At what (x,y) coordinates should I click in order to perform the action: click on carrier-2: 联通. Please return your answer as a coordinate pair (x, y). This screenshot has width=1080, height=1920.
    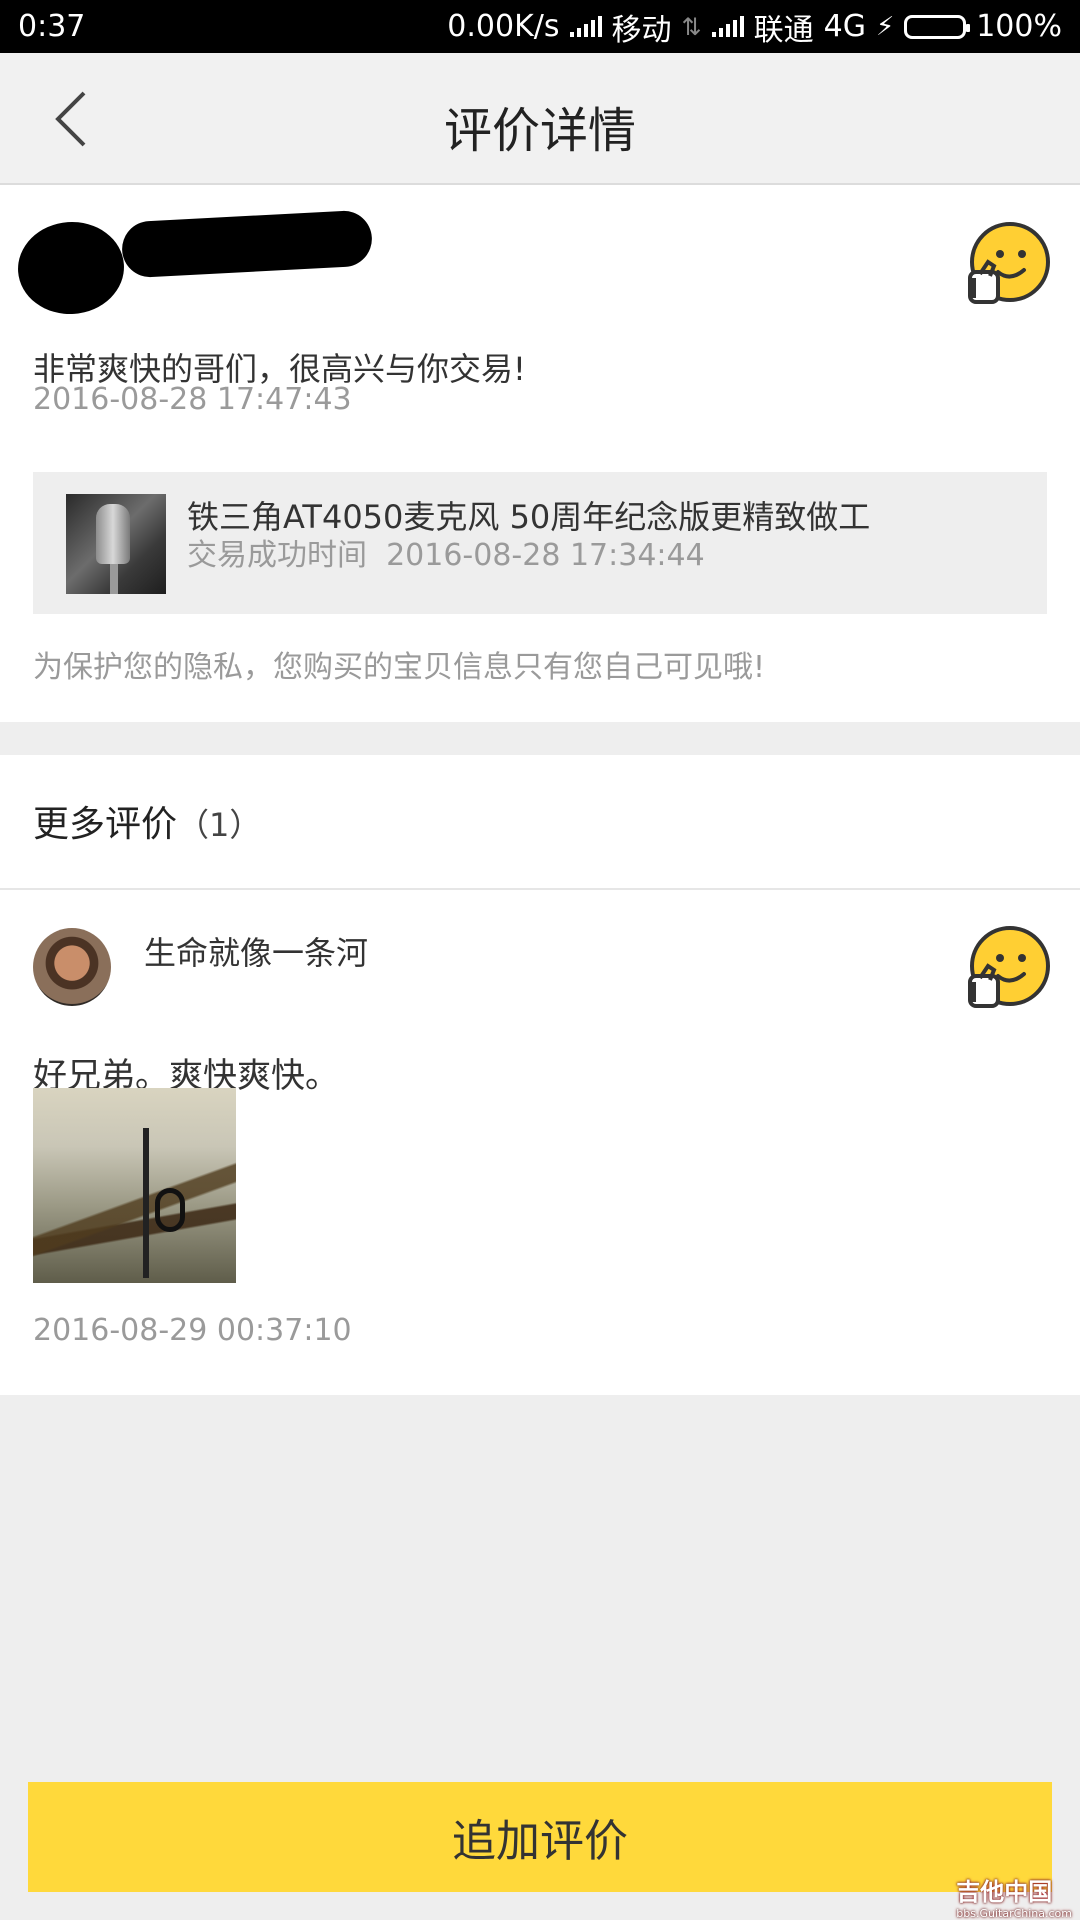
    Looking at the image, I should click on (783, 30).